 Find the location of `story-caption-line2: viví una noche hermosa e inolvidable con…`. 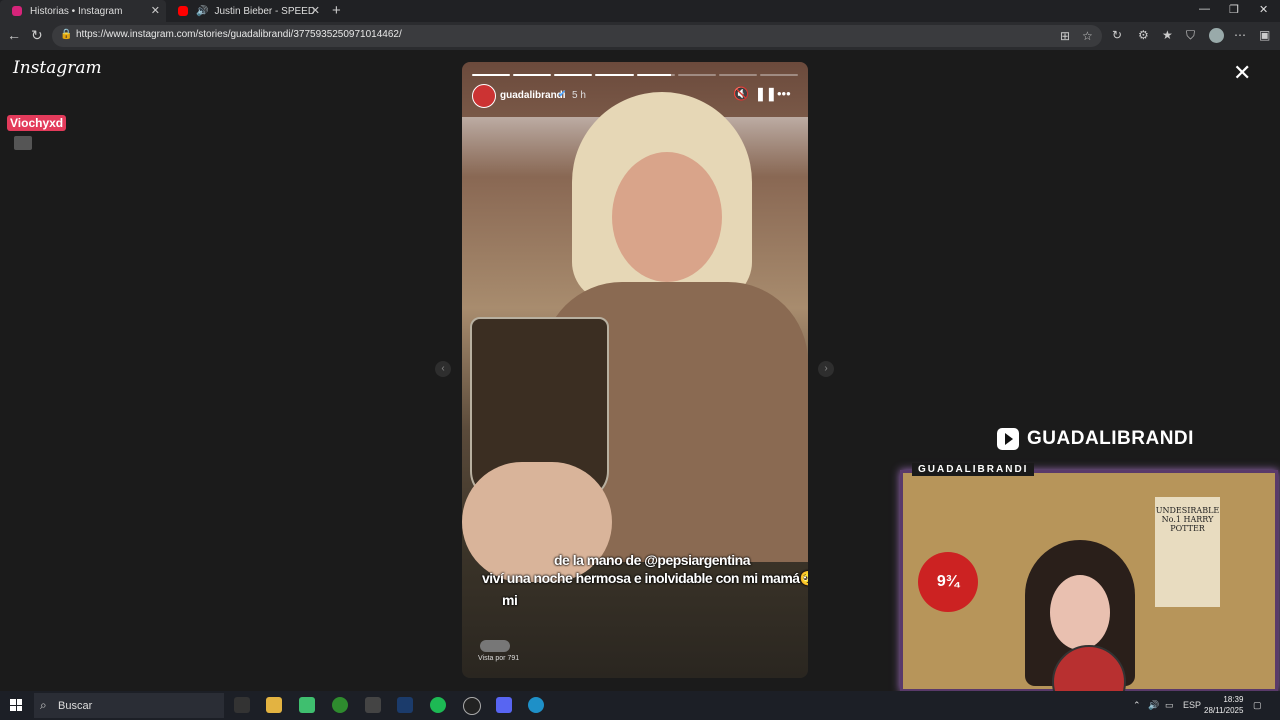

story-caption-line2: viví una noche hermosa e inolvidable con… is located at coordinates (645, 578).